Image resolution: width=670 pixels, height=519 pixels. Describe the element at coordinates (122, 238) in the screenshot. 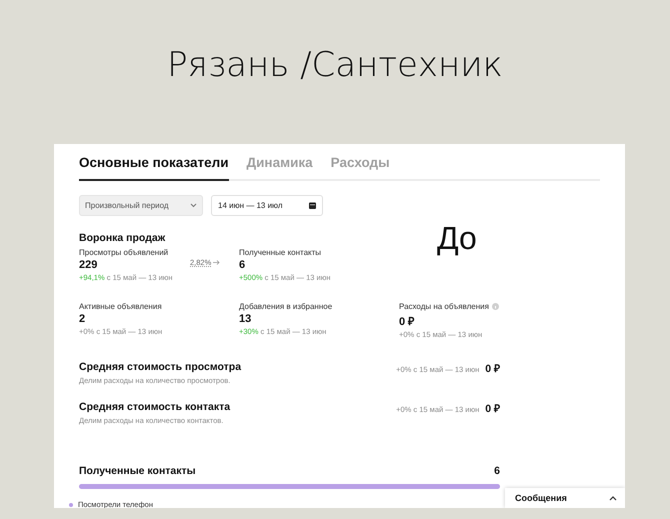

I see `section-title: Воронка продаж` at that location.